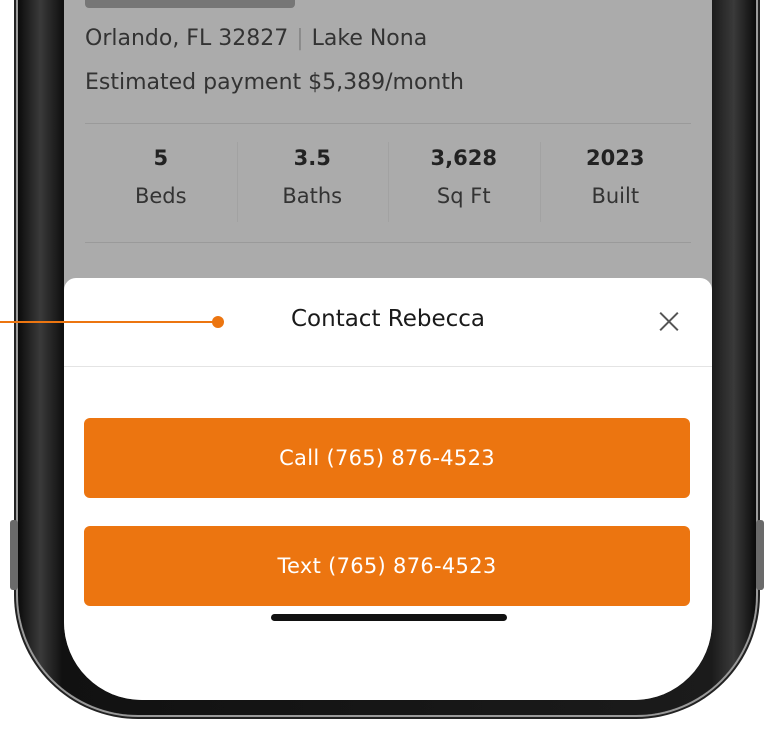 The image size is (765, 733). What do you see at coordinates (760, 555) in the screenshot?
I see `phone-side-button-right` at bounding box center [760, 555].